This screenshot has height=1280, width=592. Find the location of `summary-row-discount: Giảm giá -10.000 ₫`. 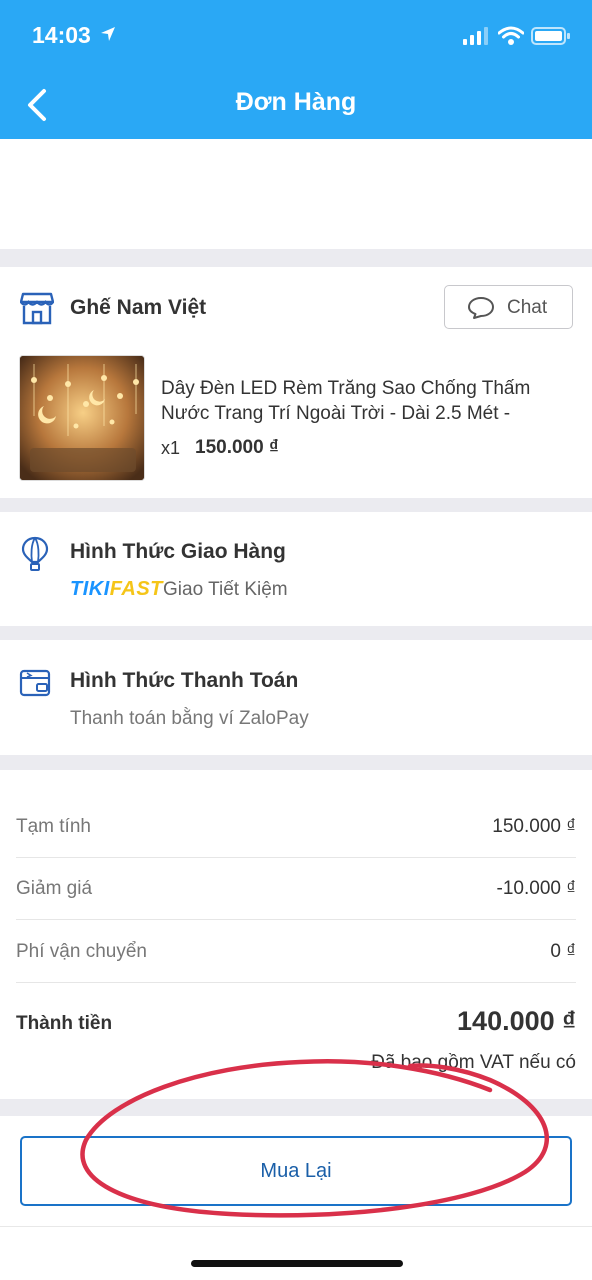

summary-row-discount: Giảm giá -10.000 ₫ is located at coordinates (296, 889).